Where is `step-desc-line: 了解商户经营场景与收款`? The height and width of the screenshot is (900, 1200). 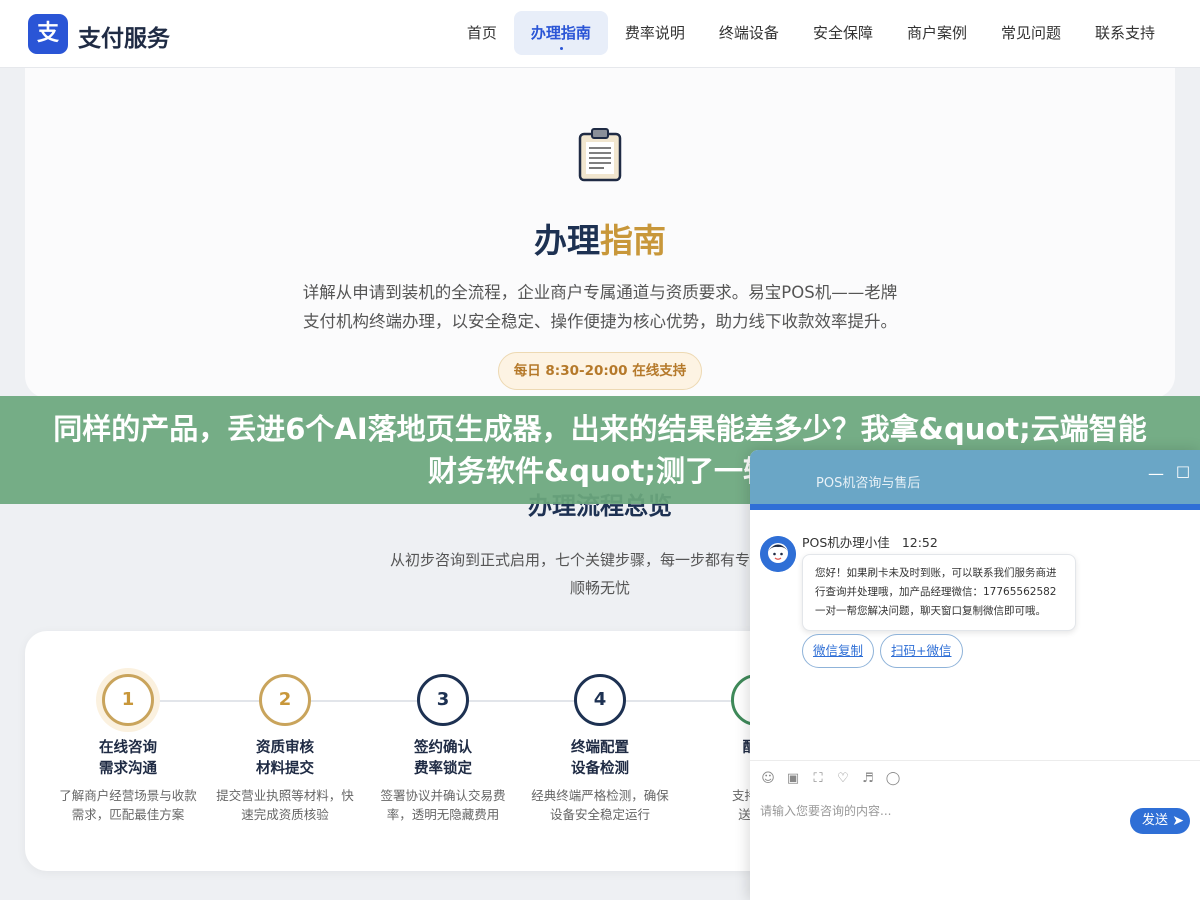 step-desc-line: 了解商户经营场景与收款 is located at coordinates (128, 795).